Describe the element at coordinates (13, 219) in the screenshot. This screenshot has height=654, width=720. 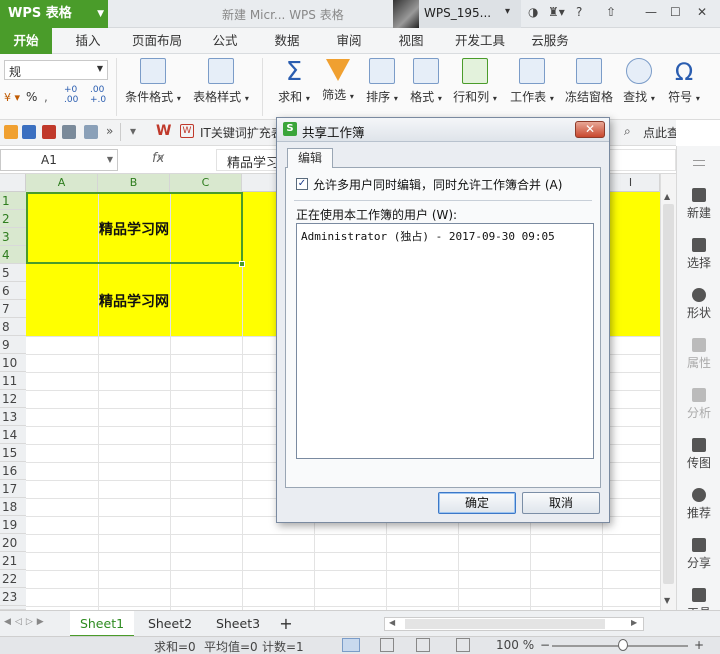
I see `row-header: 2` at that location.